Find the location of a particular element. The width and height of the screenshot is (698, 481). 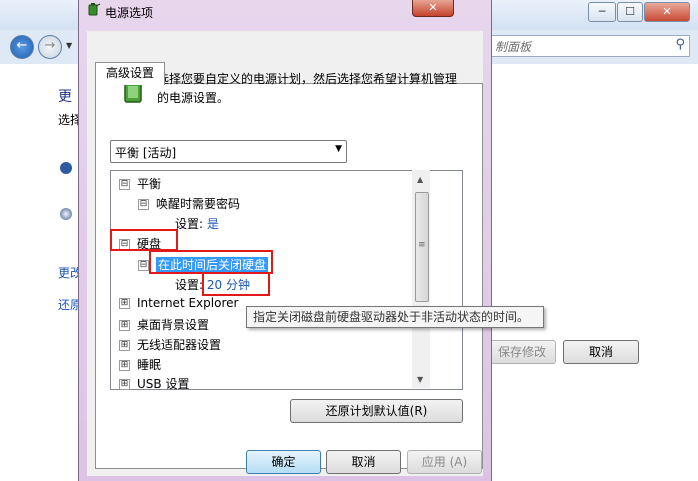

dialog-close-button: ✕ is located at coordinates (433, 8).